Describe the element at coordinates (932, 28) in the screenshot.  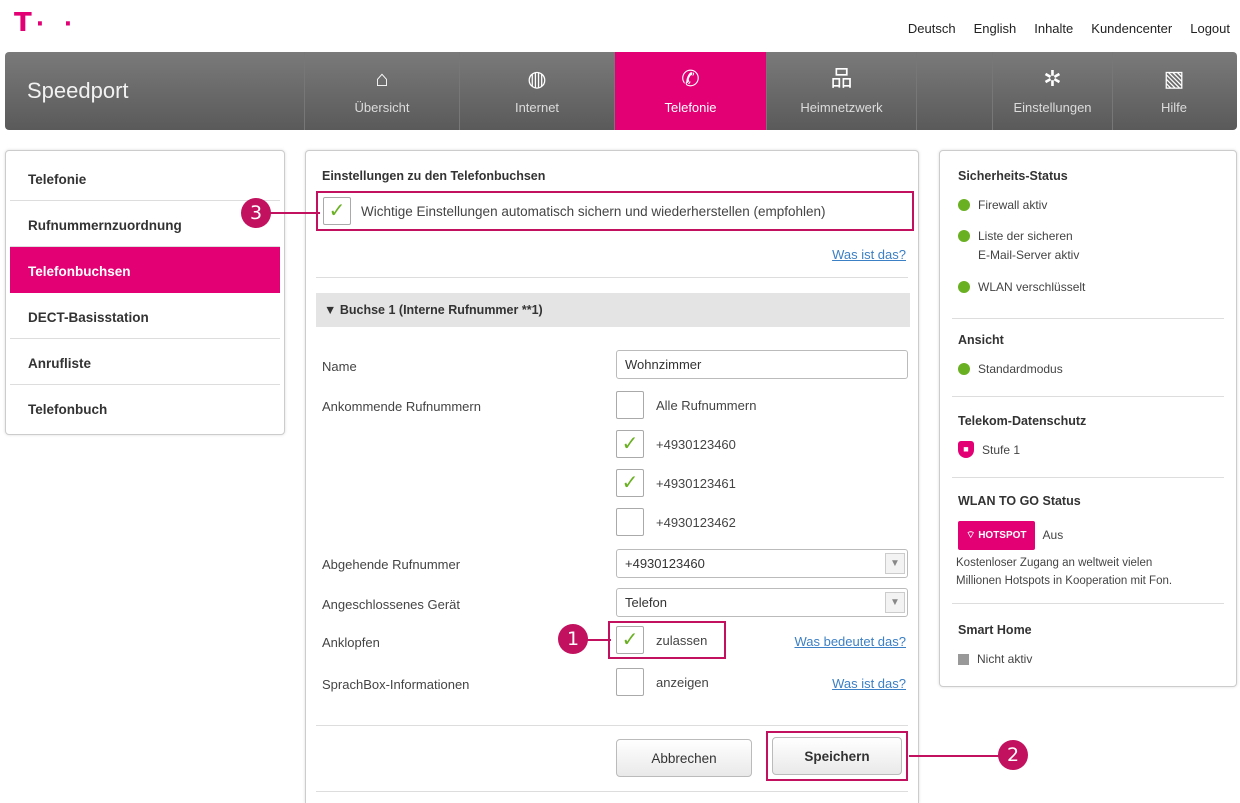
I see `link-deutsch: Deutsch` at that location.